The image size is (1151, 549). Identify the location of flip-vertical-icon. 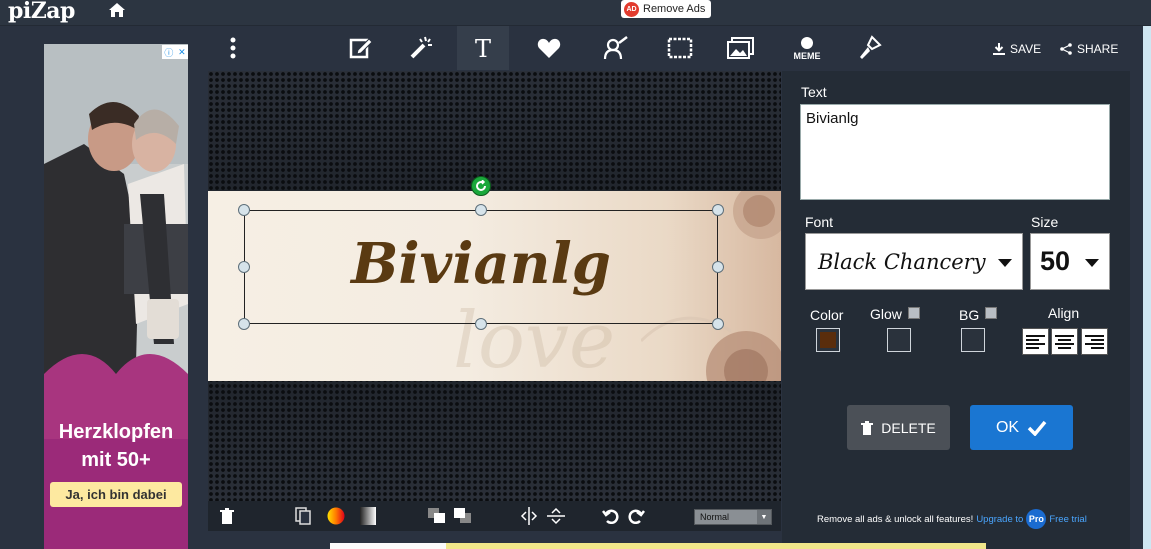
(556, 516).